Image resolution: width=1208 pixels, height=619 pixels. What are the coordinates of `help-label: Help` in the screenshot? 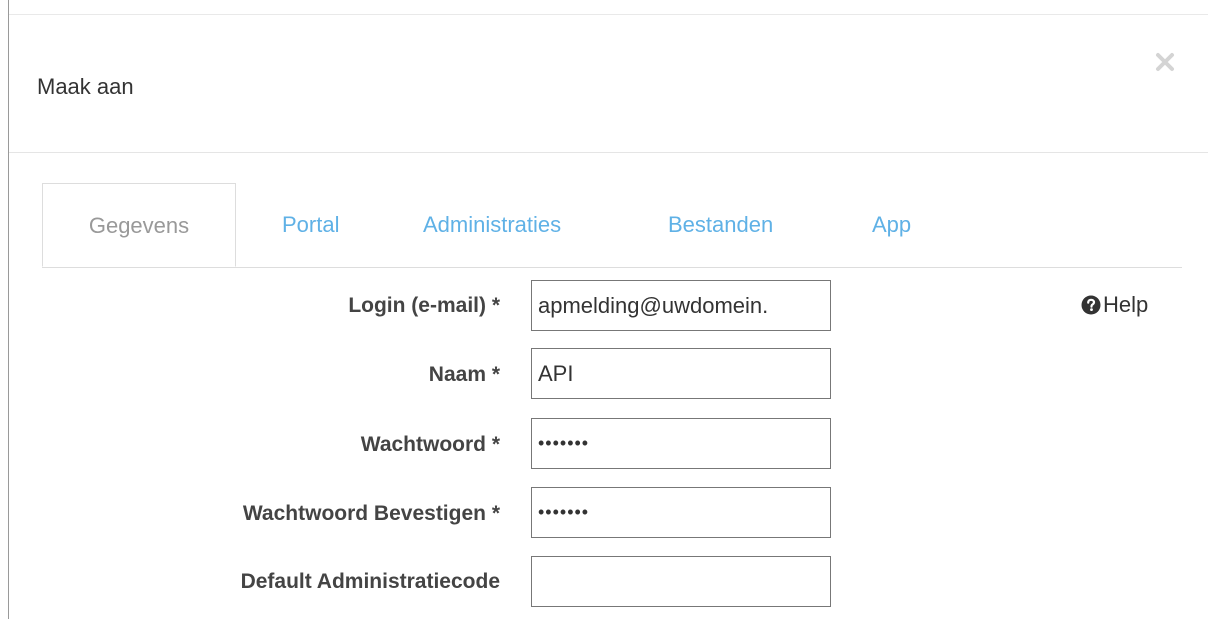 It's located at (1126, 304).